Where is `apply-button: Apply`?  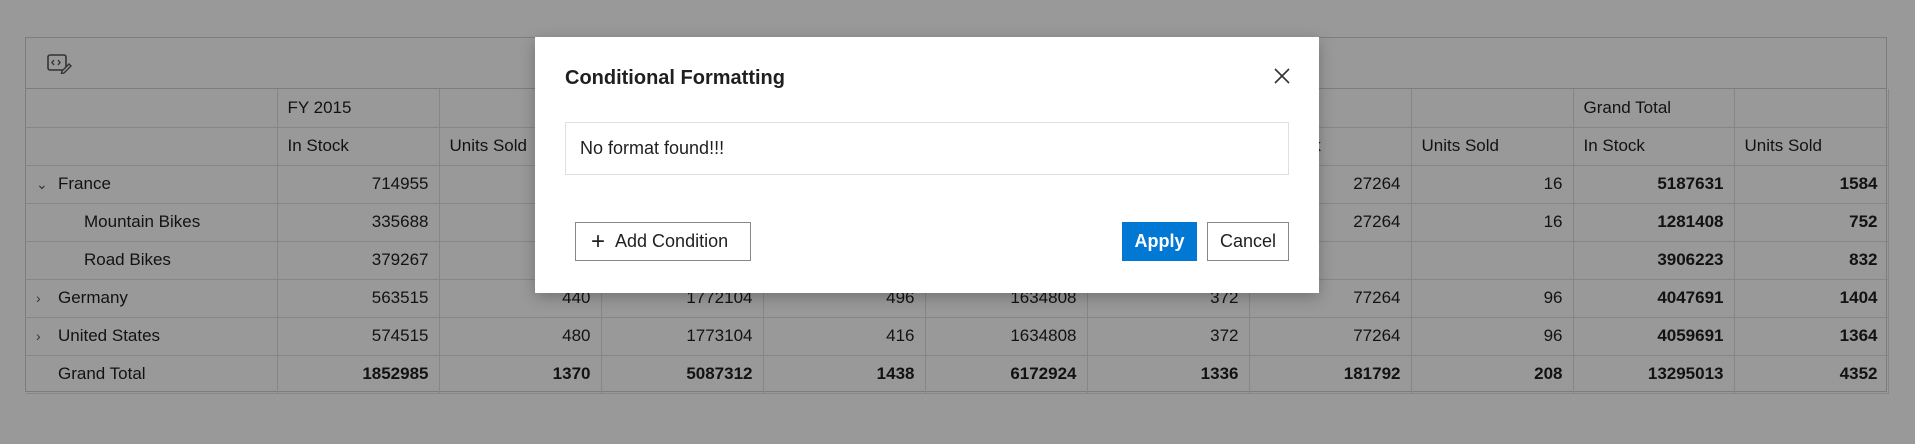
apply-button: Apply is located at coordinates (1159, 241).